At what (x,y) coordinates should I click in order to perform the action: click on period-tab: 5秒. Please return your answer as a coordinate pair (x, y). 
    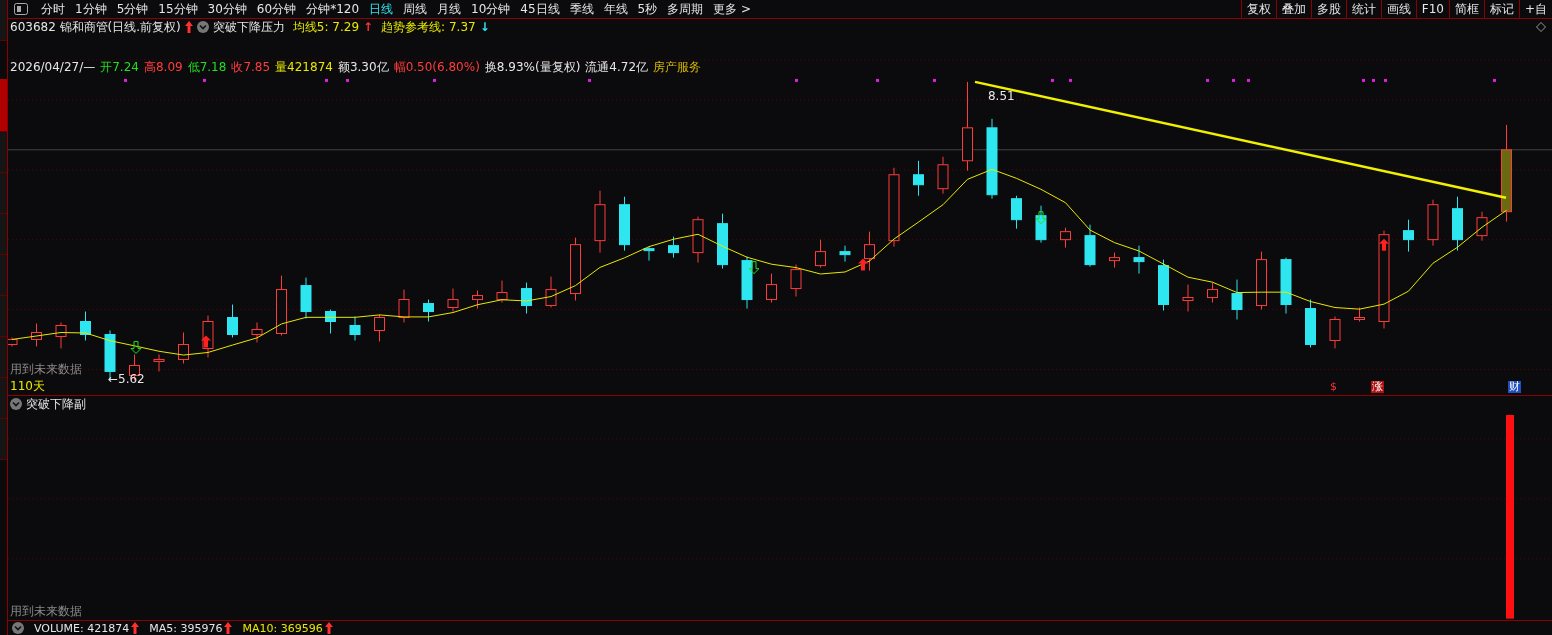
    Looking at the image, I should click on (647, 9).